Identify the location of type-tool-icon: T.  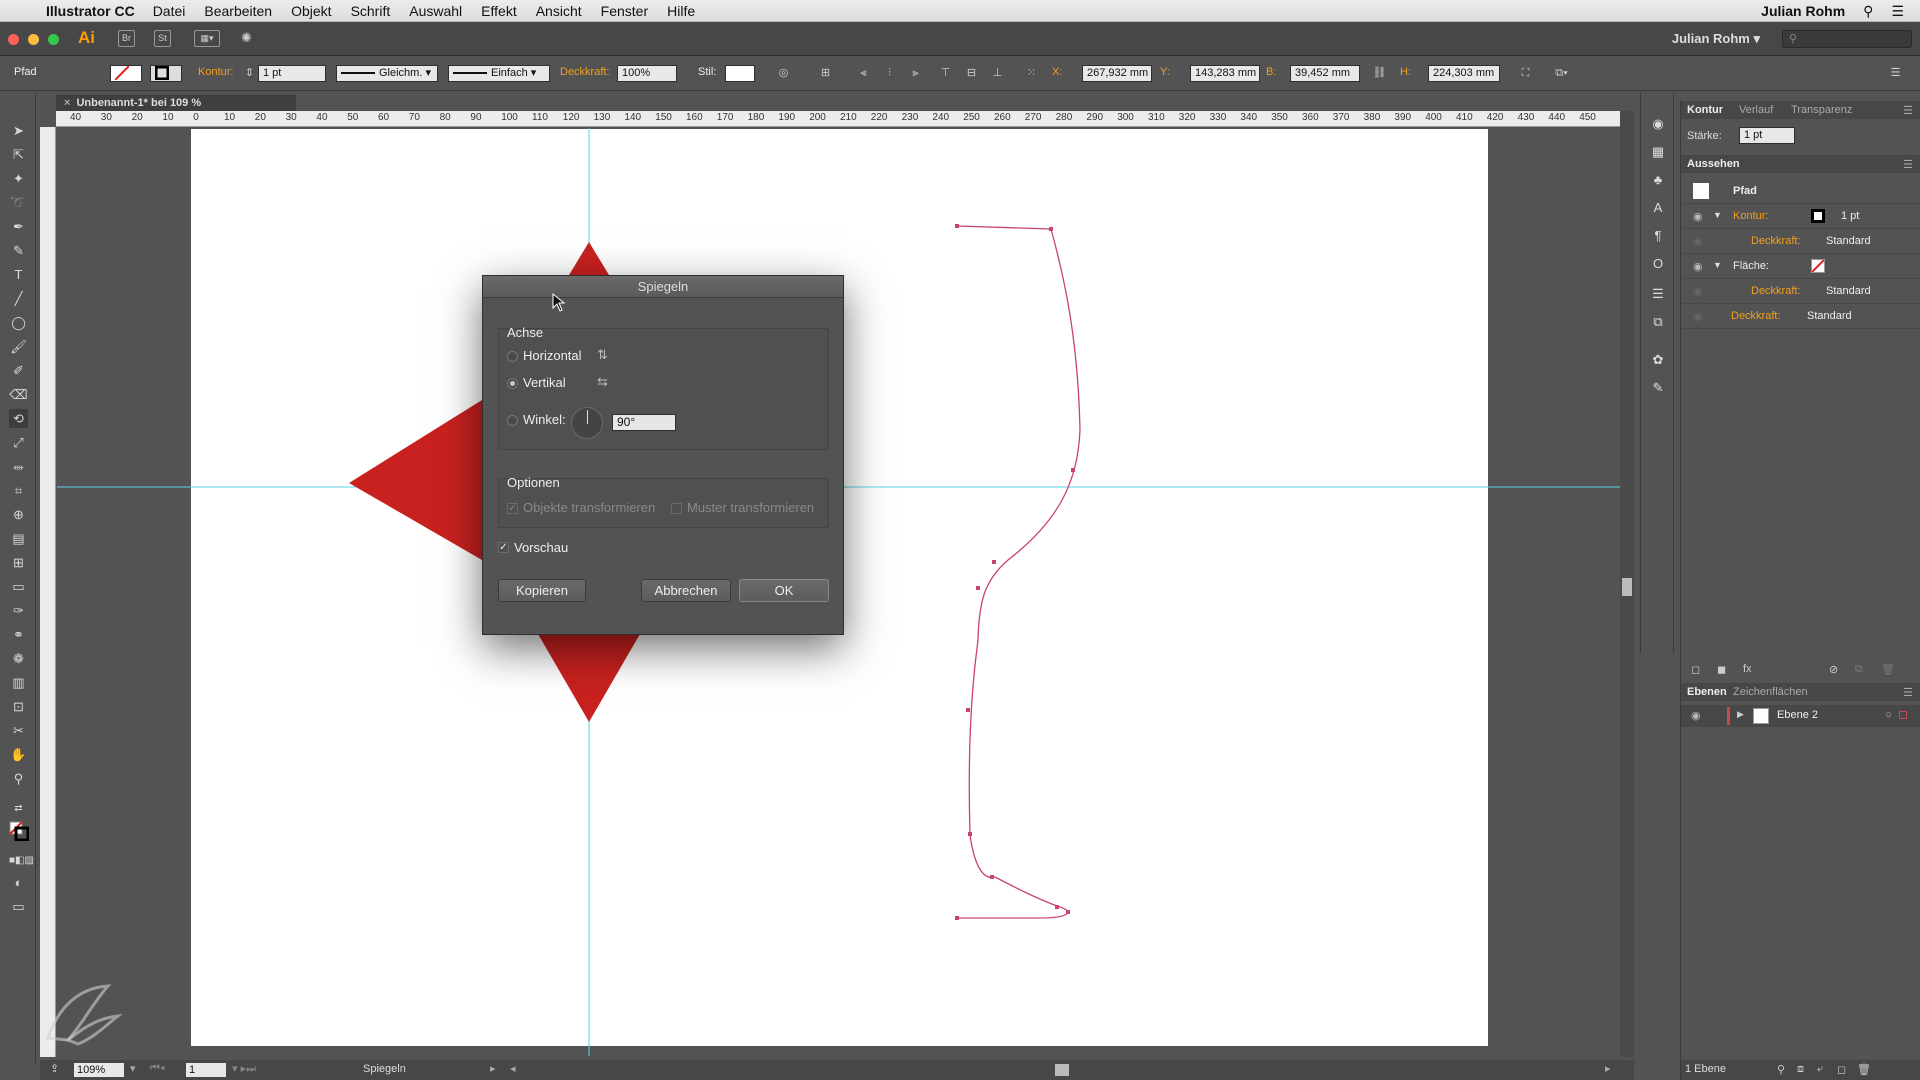
(18, 274).